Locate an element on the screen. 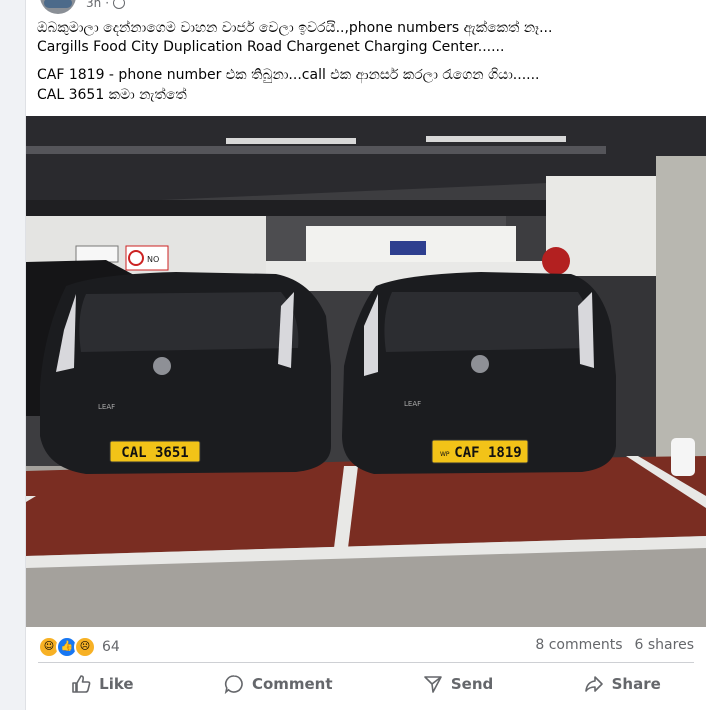 The height and width of the screenshot is (710, 706). sad-reaction-icon: ☹ is located at coordinates (85, 647).